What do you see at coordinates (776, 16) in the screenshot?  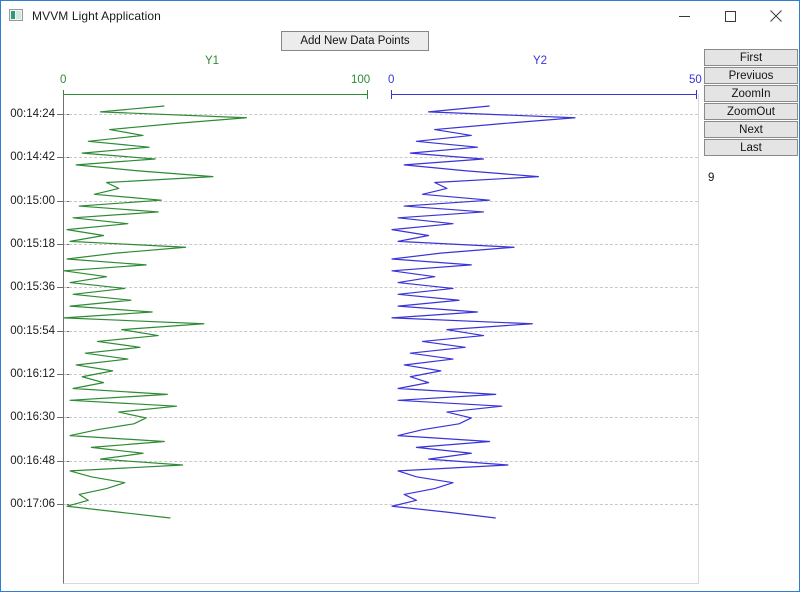 I see `close-icon` at bounding box center [776, 16].